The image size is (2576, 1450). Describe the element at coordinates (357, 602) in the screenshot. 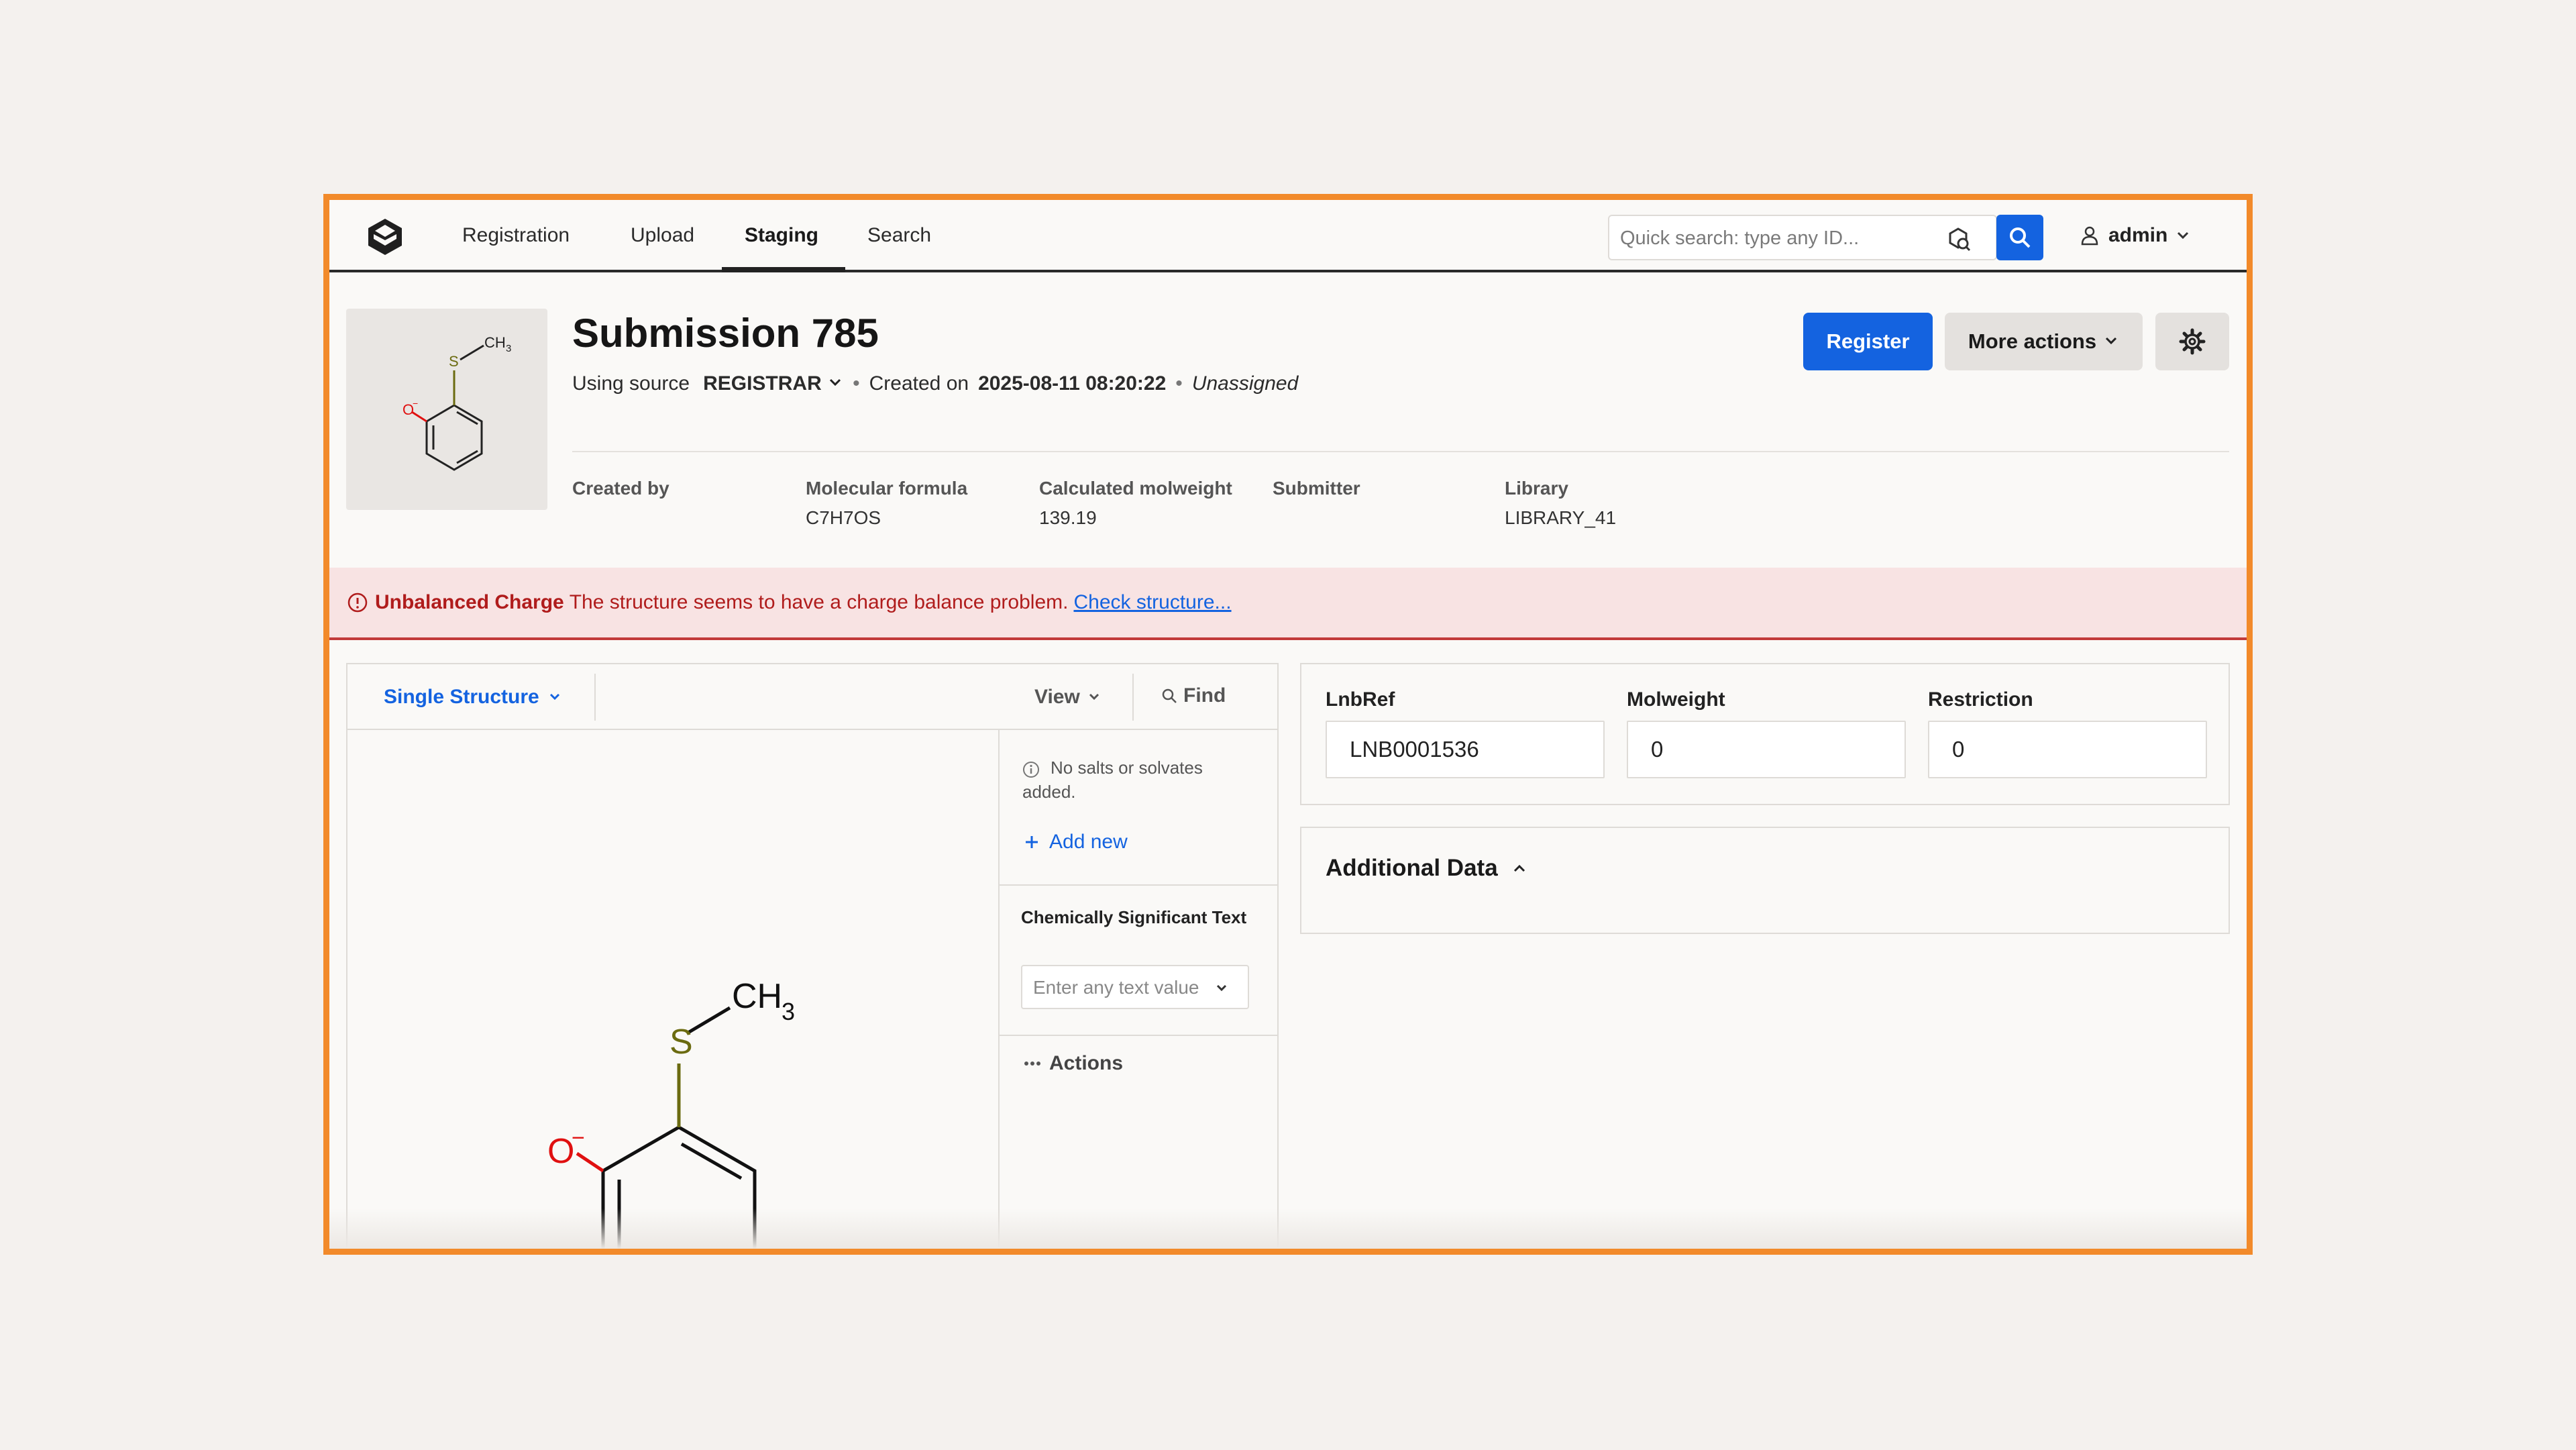

I see `alert-icon` at that location.